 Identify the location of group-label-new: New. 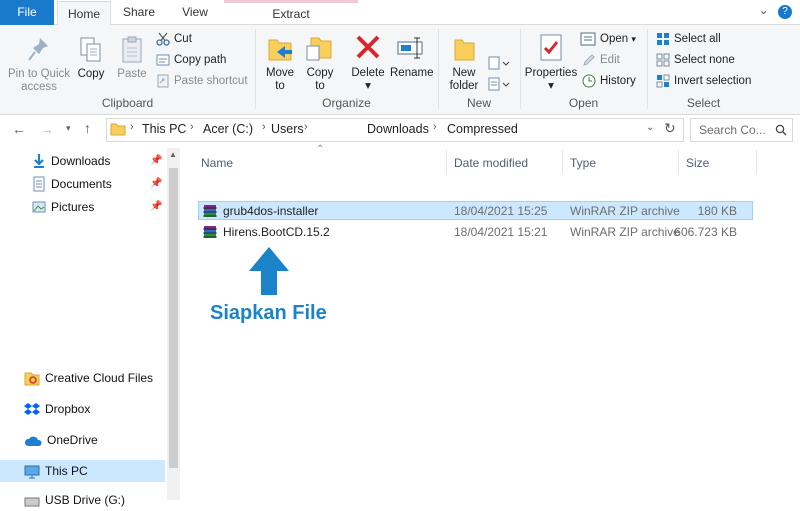
(478, 103).